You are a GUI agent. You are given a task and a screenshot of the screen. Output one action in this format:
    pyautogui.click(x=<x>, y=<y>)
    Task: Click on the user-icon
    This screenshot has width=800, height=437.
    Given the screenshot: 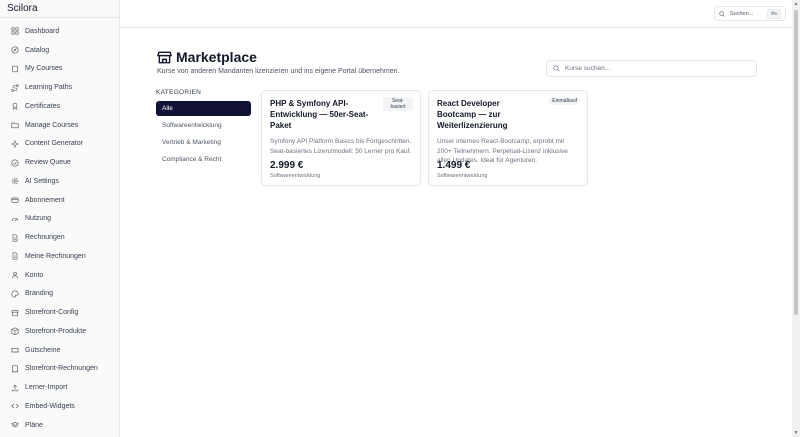 What is the action you would take?
    pyautogui.click(x=15, y=275)
    